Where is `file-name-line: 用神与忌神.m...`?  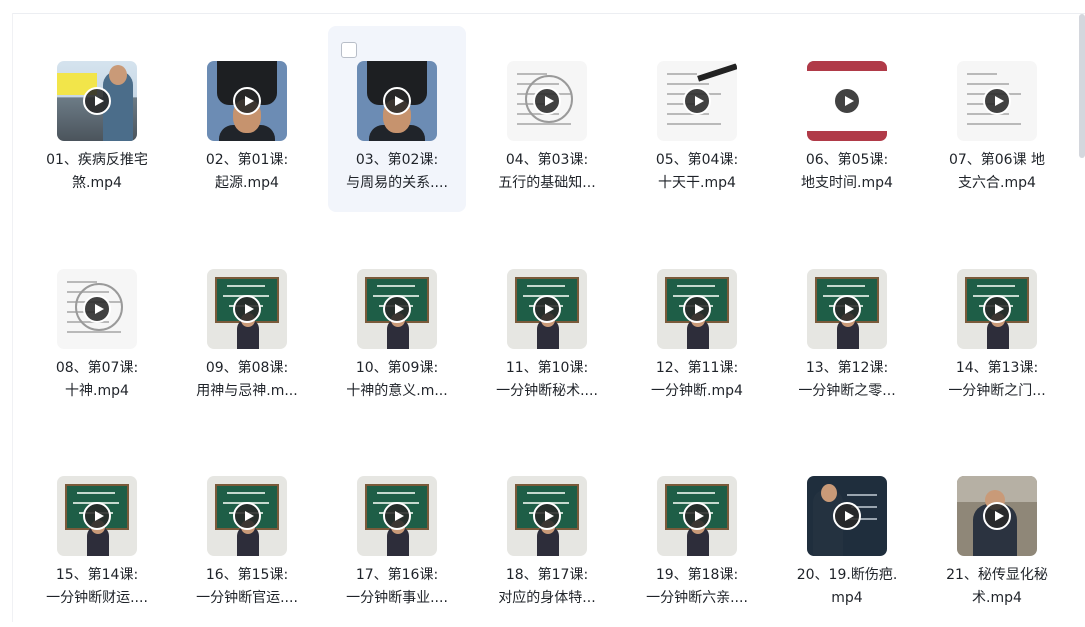 file-name-line: 用神与忌神.m... is located at coordinates (247, 391).